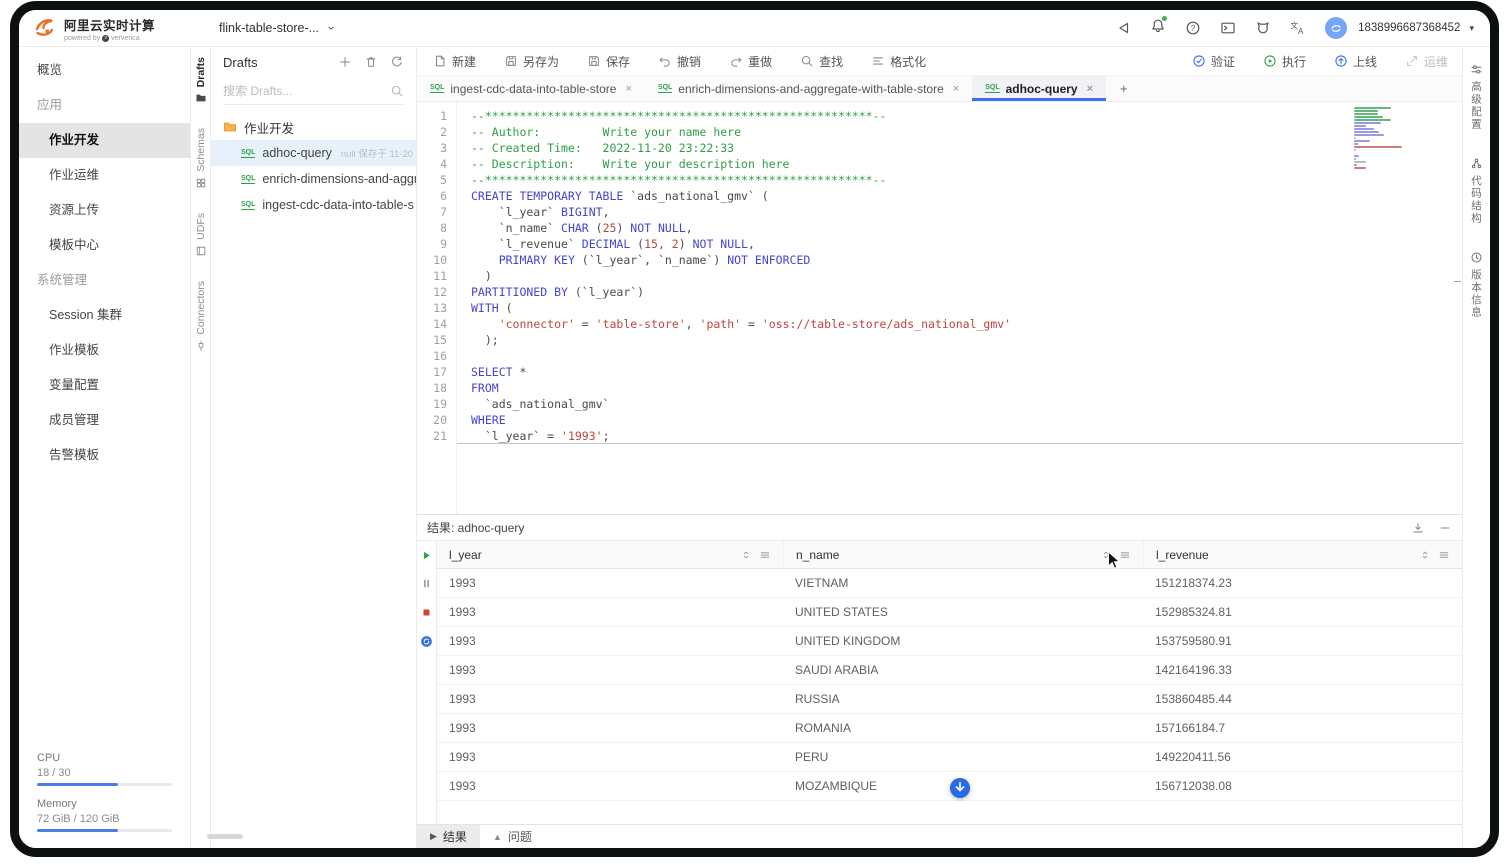 Image resolution: width=1510 pixels, height=864 pixels. Describe the element at coordinates (426, 555) in the screenshot. I see `resume-results-button` at that location.